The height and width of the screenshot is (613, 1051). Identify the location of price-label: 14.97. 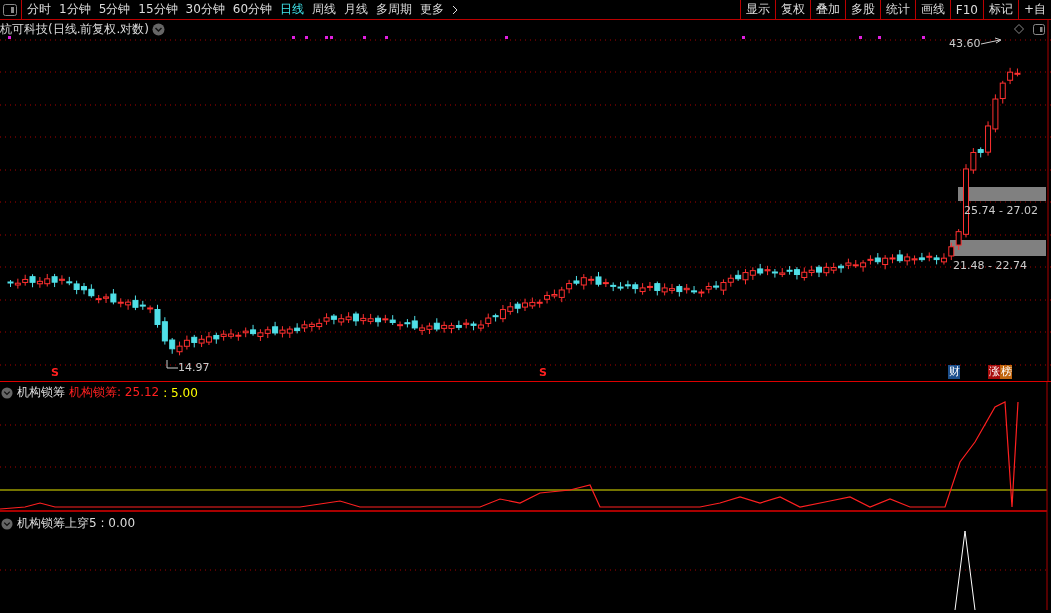
(194, 367).